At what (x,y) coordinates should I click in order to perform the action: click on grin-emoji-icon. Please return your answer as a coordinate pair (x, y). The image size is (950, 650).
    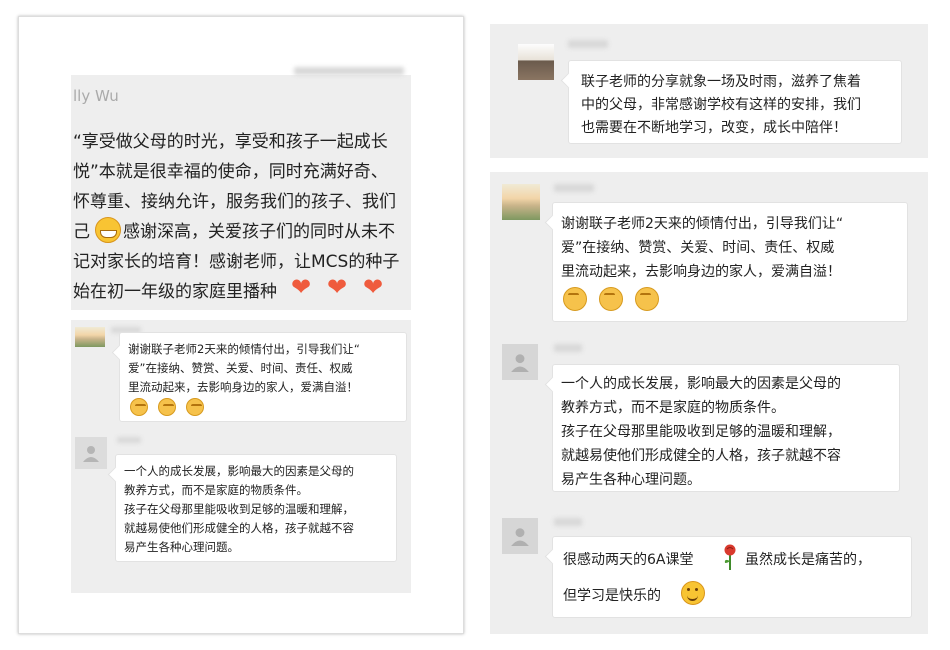
    Looking at the image, I should click on (108, 230).